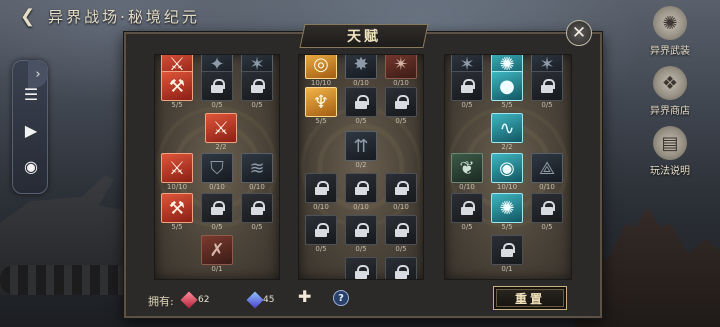 The height and width of the screenshot is (327, 720). What do you see at coordinates (670, 151) in the screenshot?
I see `right-menu-item-guide: ▤ 玩法说明` at bounding box center [670, 151].